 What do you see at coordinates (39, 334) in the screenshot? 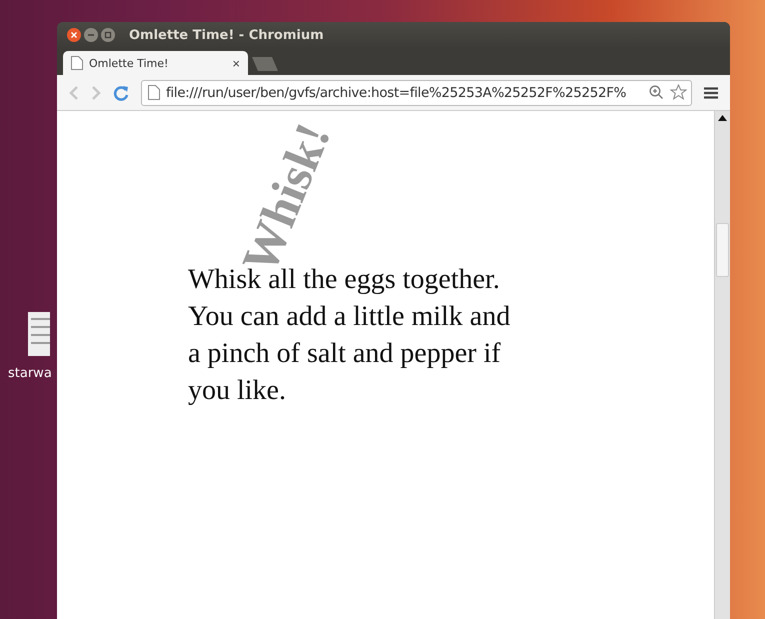
I see `file-icon` at bounding box center [39, 334].